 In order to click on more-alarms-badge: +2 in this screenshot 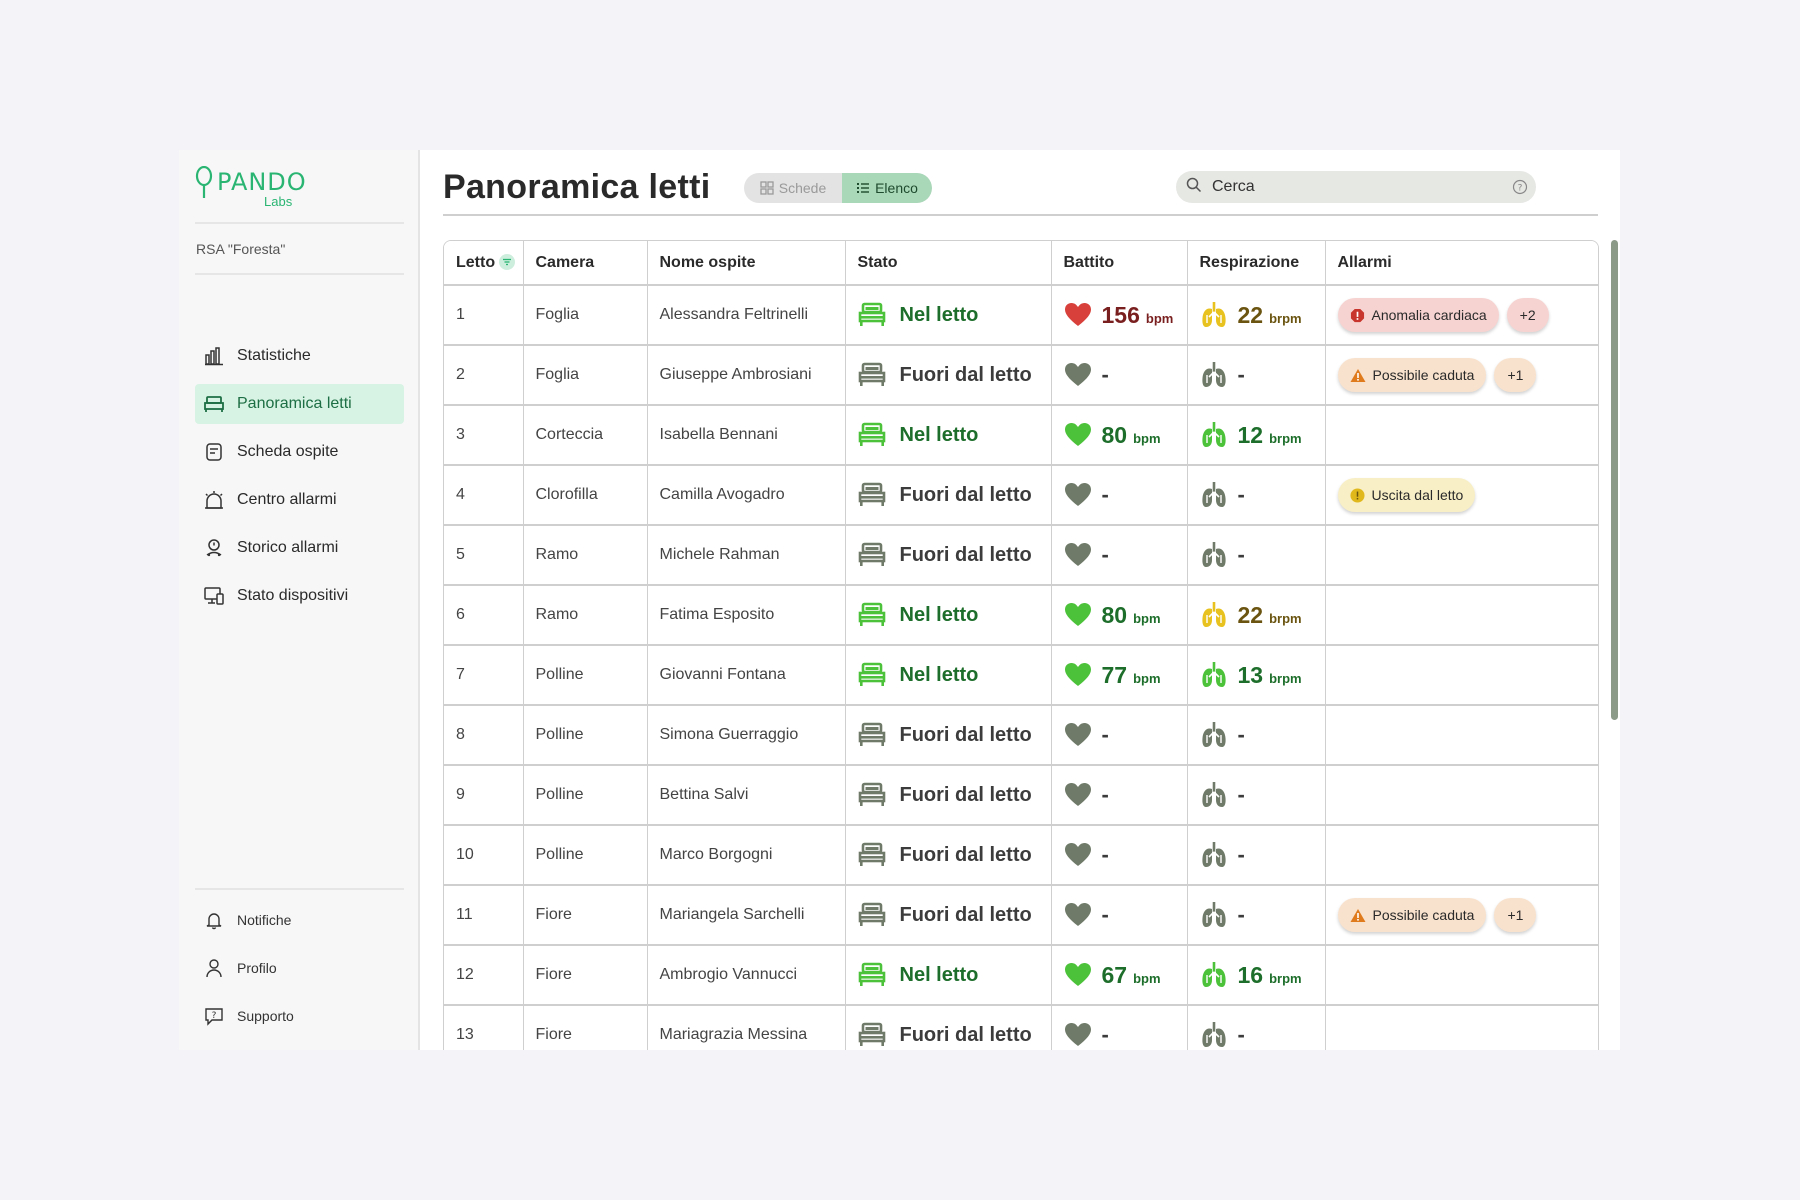, I will do `click(1527, 315)`.